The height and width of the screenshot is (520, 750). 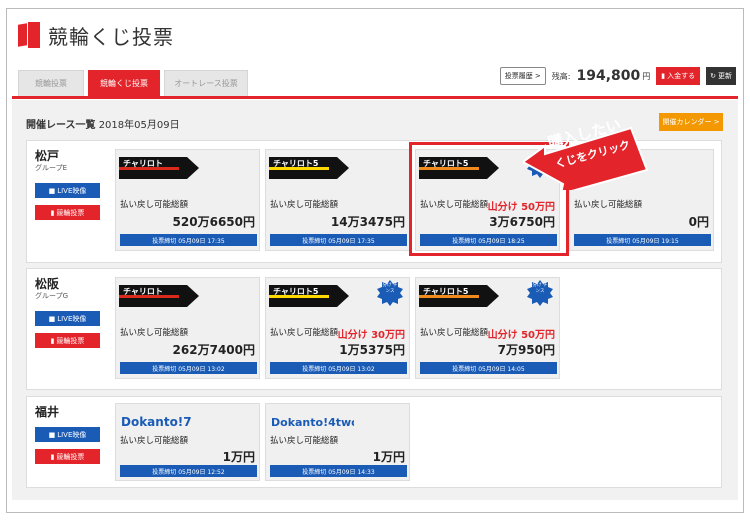 I want to click on lottery-card: Dokanto!7 払い戻し可能総額 1万円 投票締切 05月09日 12:52, so click(x=187, y=442).